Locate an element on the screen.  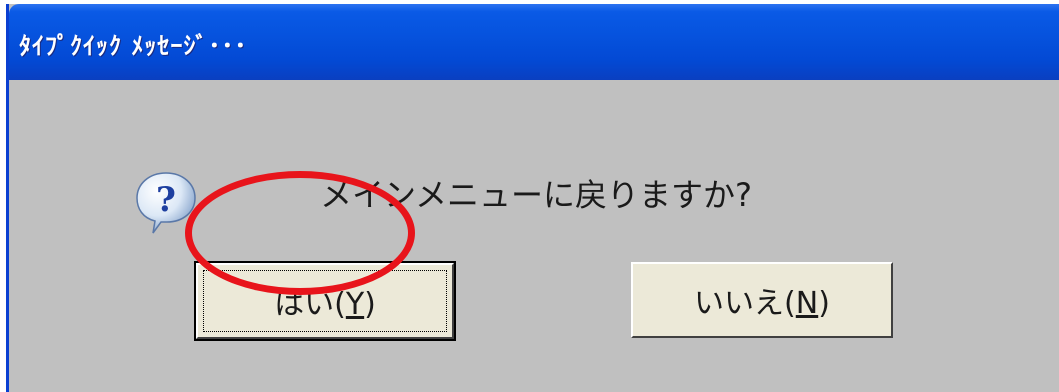
window-title: ﾀｲﾌﾟｸｲｯｸ ﾒｯｾｰｼﾞ･･･ is located at coordinates (133, 46).